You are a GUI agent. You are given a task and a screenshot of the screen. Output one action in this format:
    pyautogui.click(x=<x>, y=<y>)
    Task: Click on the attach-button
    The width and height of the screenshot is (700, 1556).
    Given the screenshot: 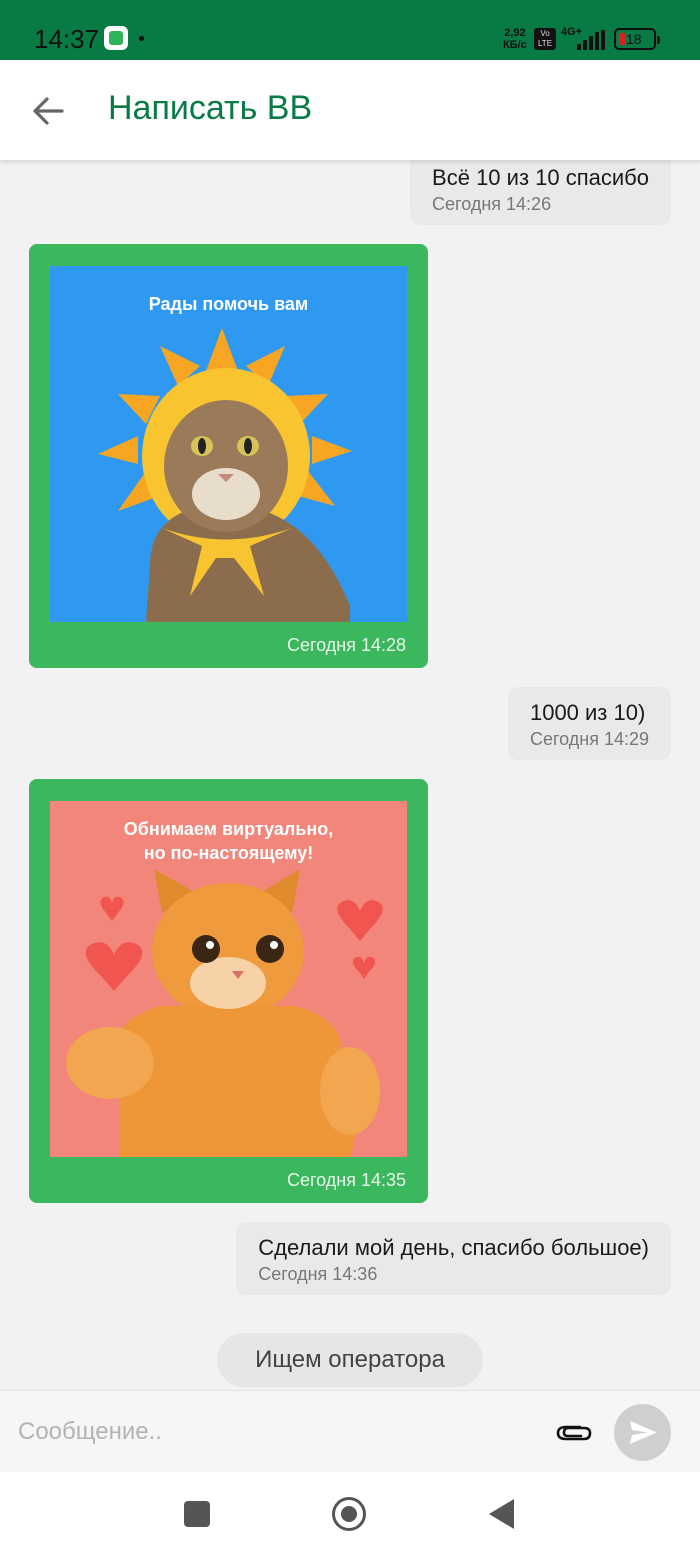 What is the action you would take?
    pyautogui.click(x=574, y=1433)
    